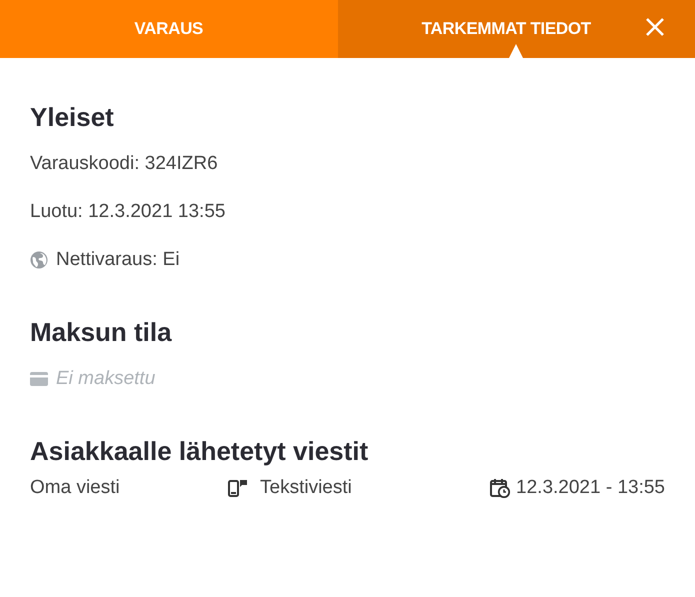 The image size is (695, 597). I want to click on section-heading: Asiakkaalle lähetetyt viestit, so click(200, 451).